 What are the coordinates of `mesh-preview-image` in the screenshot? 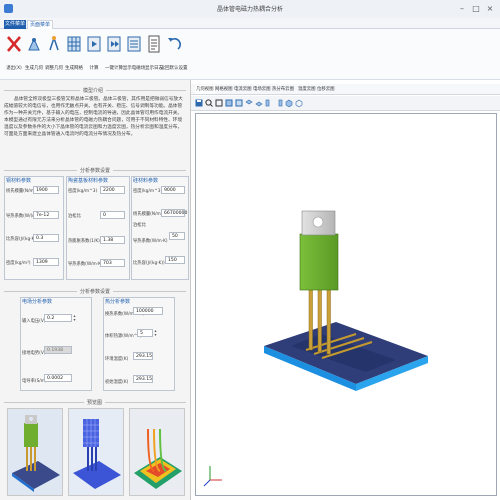 It's located at (96, 452).